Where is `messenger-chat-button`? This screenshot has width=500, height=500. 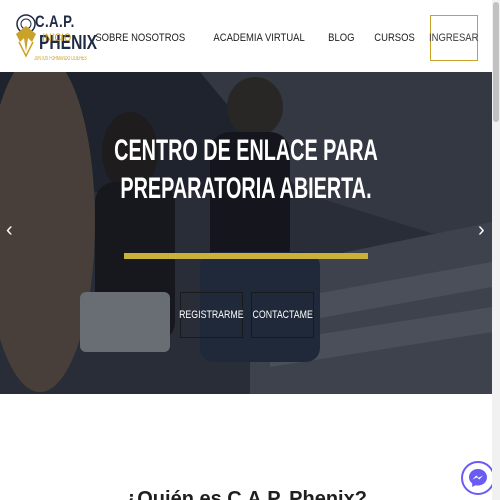
messenger-chat-button is located at coordinates (478, 478).